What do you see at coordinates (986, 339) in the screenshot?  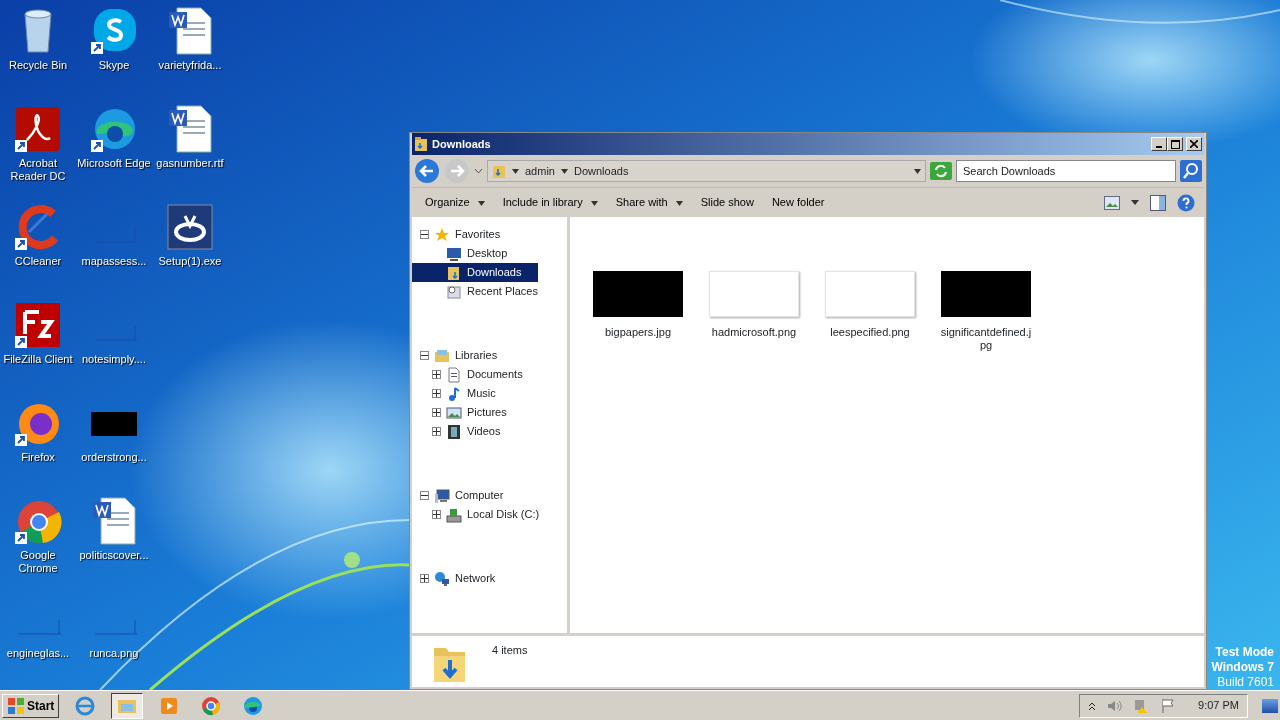 I see `file-name: significantdefined.jpg` at bounding box center [986, 339].